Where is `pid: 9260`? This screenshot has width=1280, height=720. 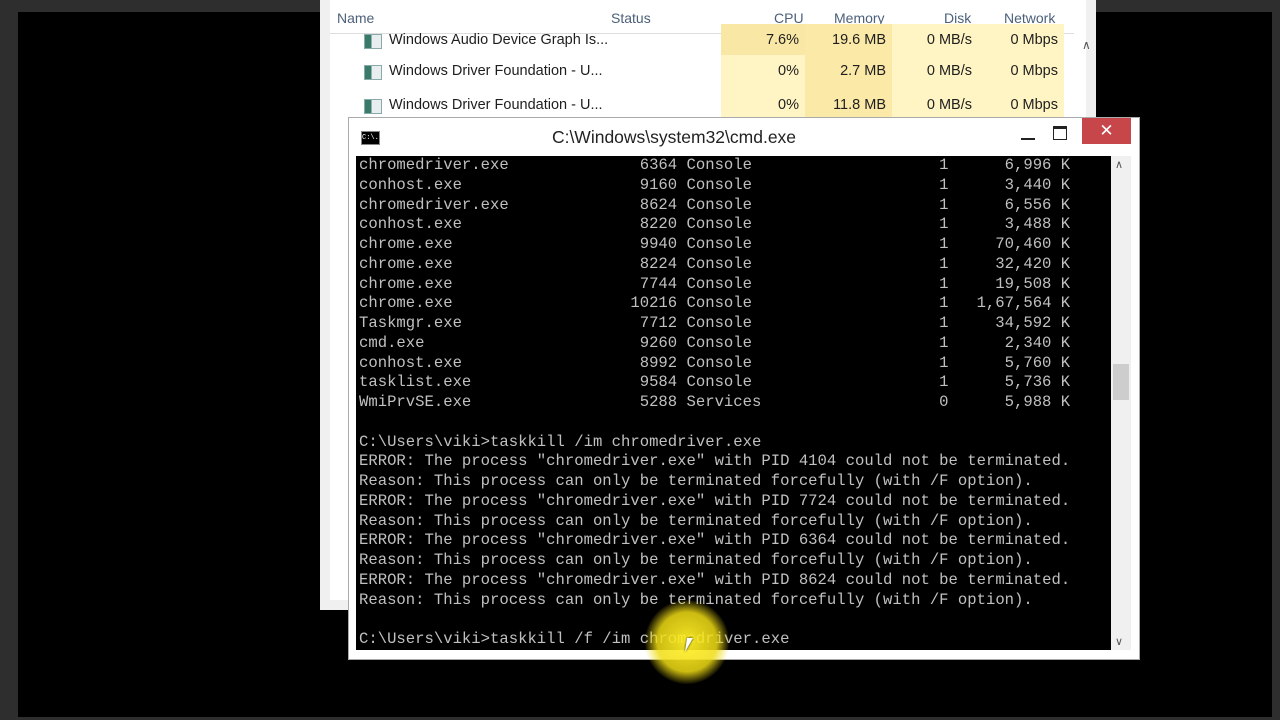 pid: 9260 is located at coordinates (658, 342).